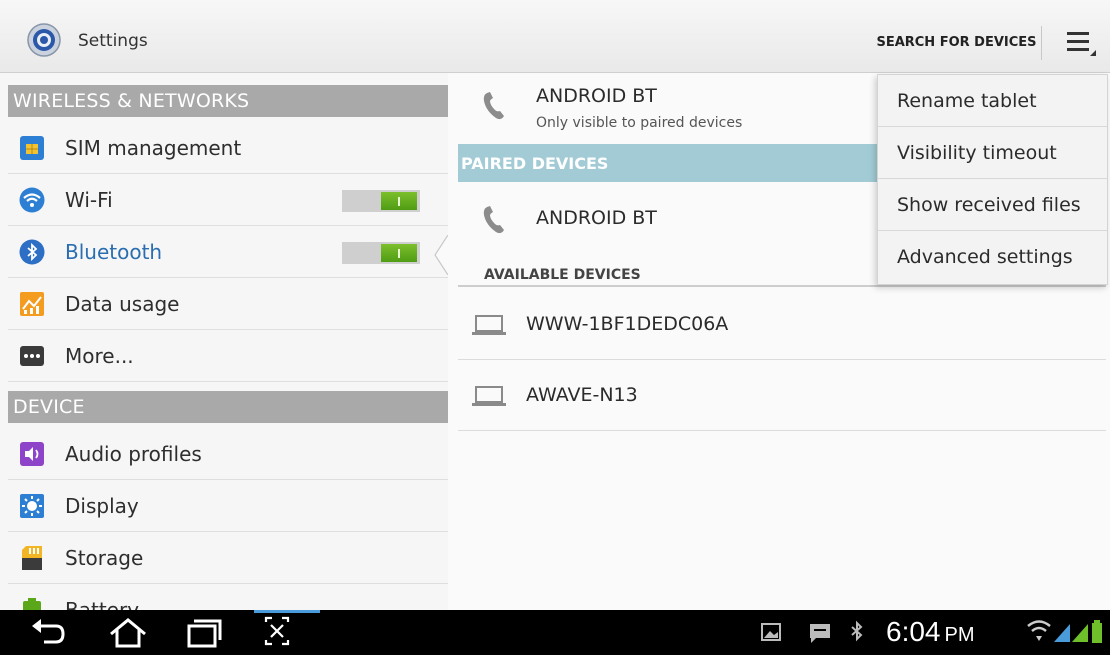 The height and width of the screenshot is (655, 1110). I want to click on gallery-notification-icon, so click(772, 632).